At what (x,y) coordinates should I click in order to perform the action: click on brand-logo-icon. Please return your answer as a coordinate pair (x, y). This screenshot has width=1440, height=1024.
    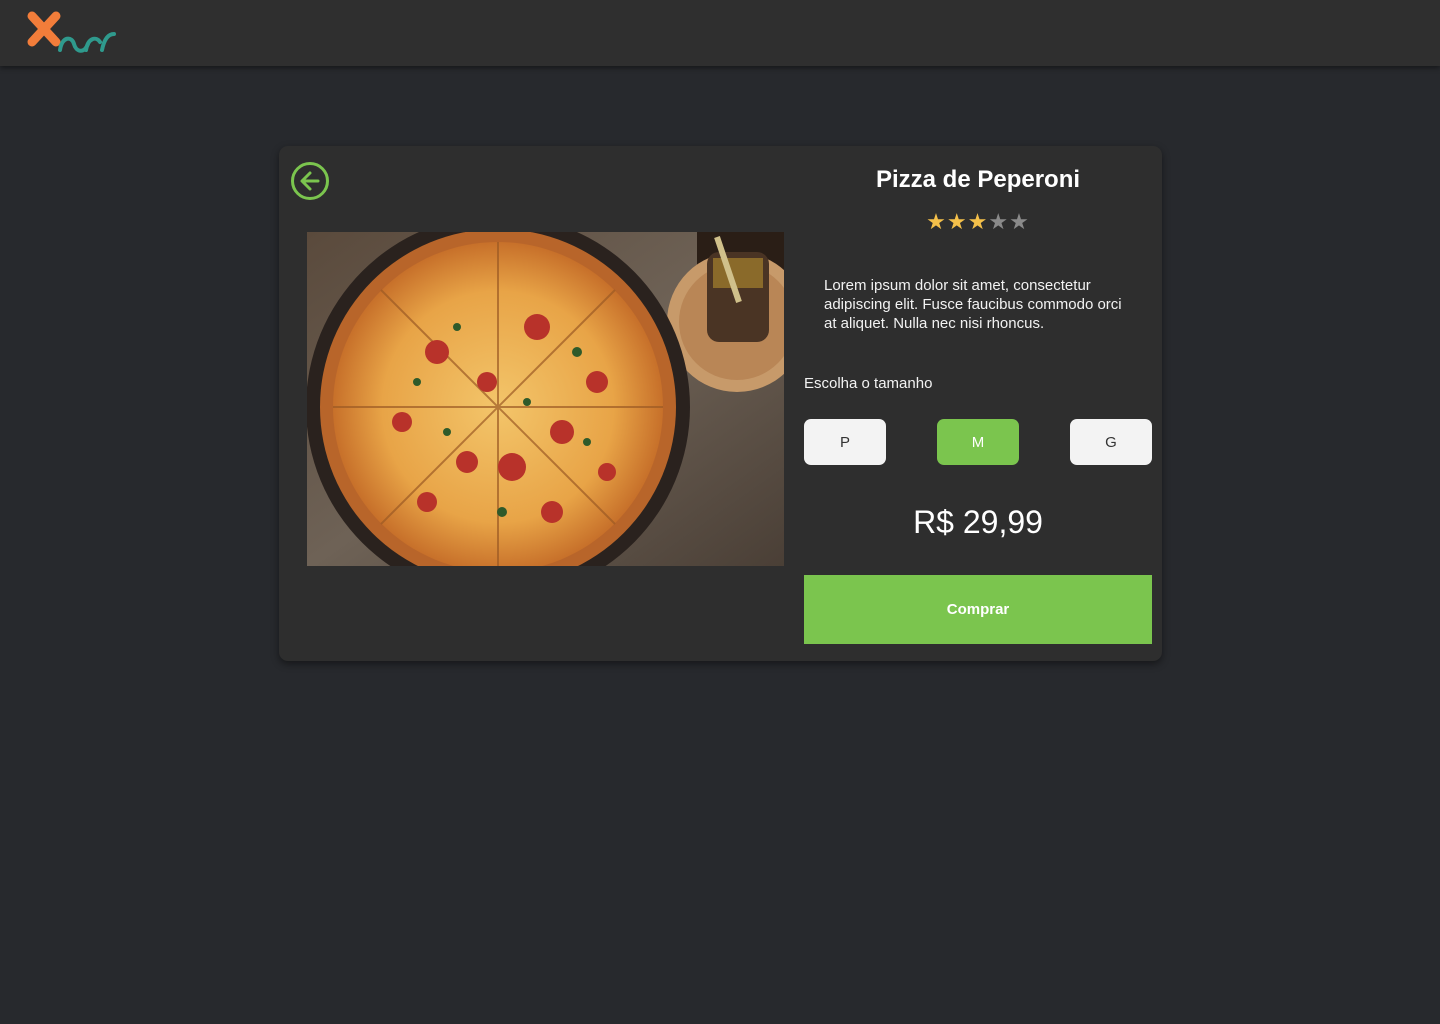
    Looking at the image, I should click on (70, 34).